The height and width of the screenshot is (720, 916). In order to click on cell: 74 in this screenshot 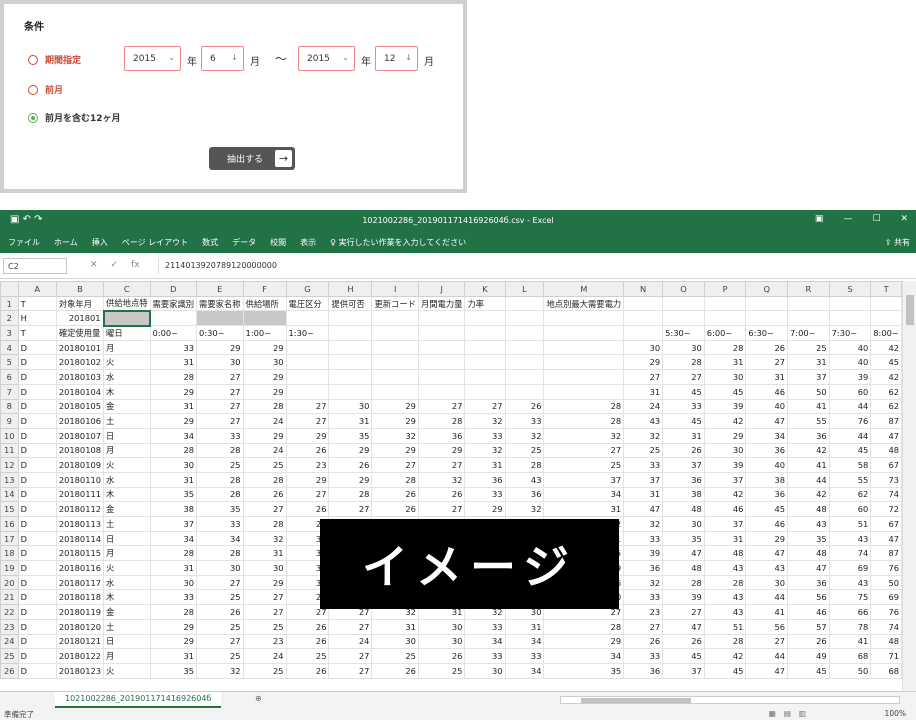, I will do `click(886, 626)`.